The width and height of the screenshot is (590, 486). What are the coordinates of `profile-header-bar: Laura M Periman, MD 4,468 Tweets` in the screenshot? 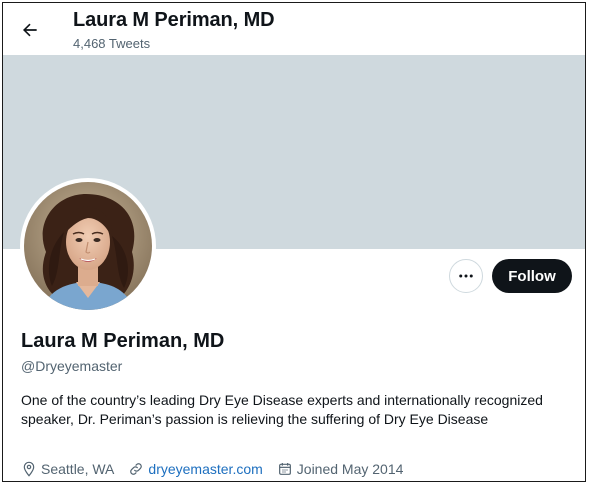 It's located at (294, 29).